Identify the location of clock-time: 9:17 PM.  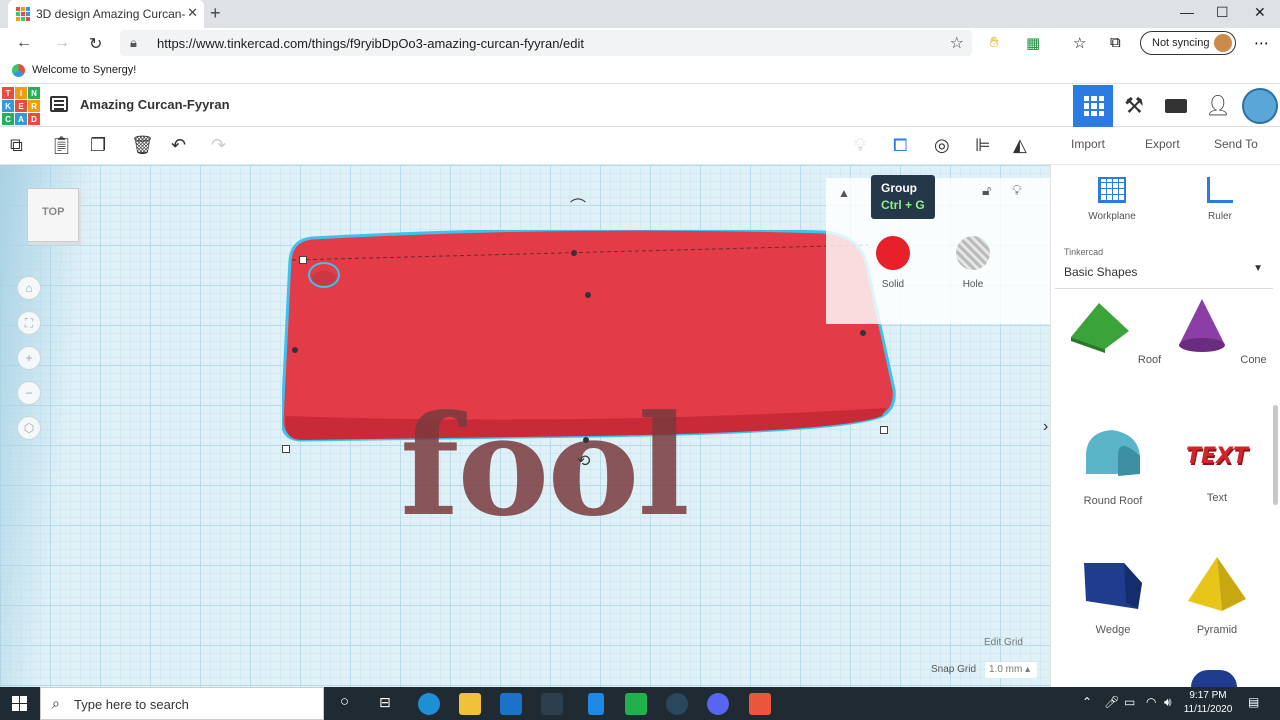
(1208, 695).